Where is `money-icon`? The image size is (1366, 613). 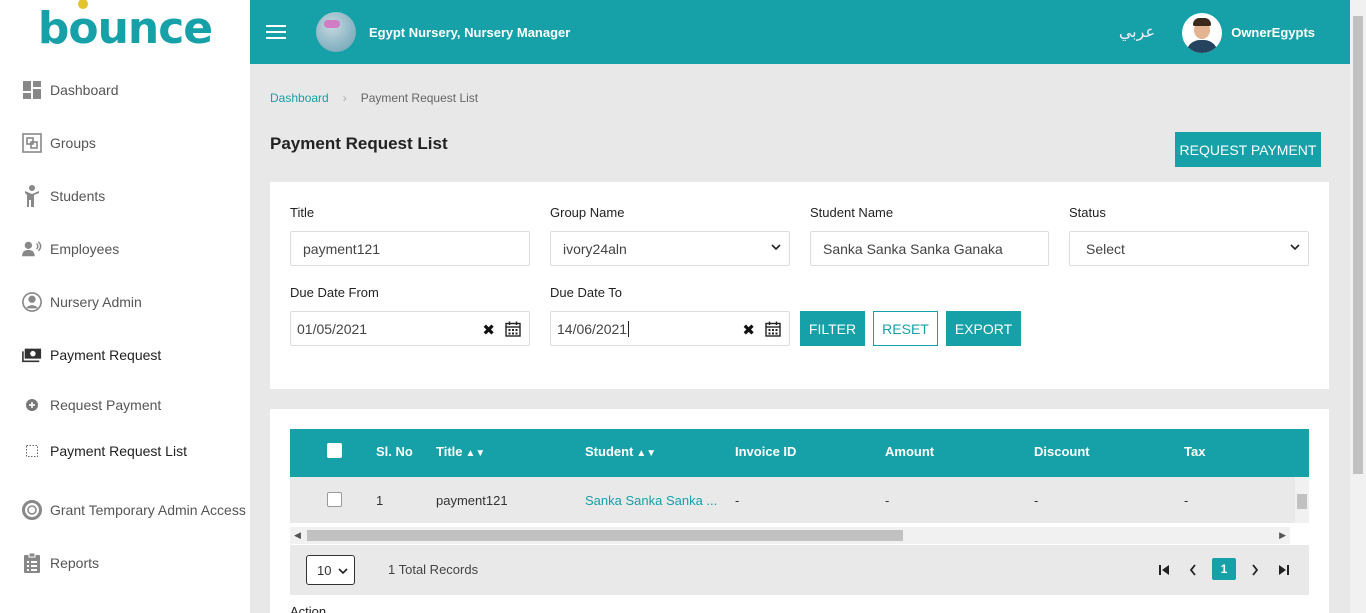 money-icon is located at coordinates (32, 355).